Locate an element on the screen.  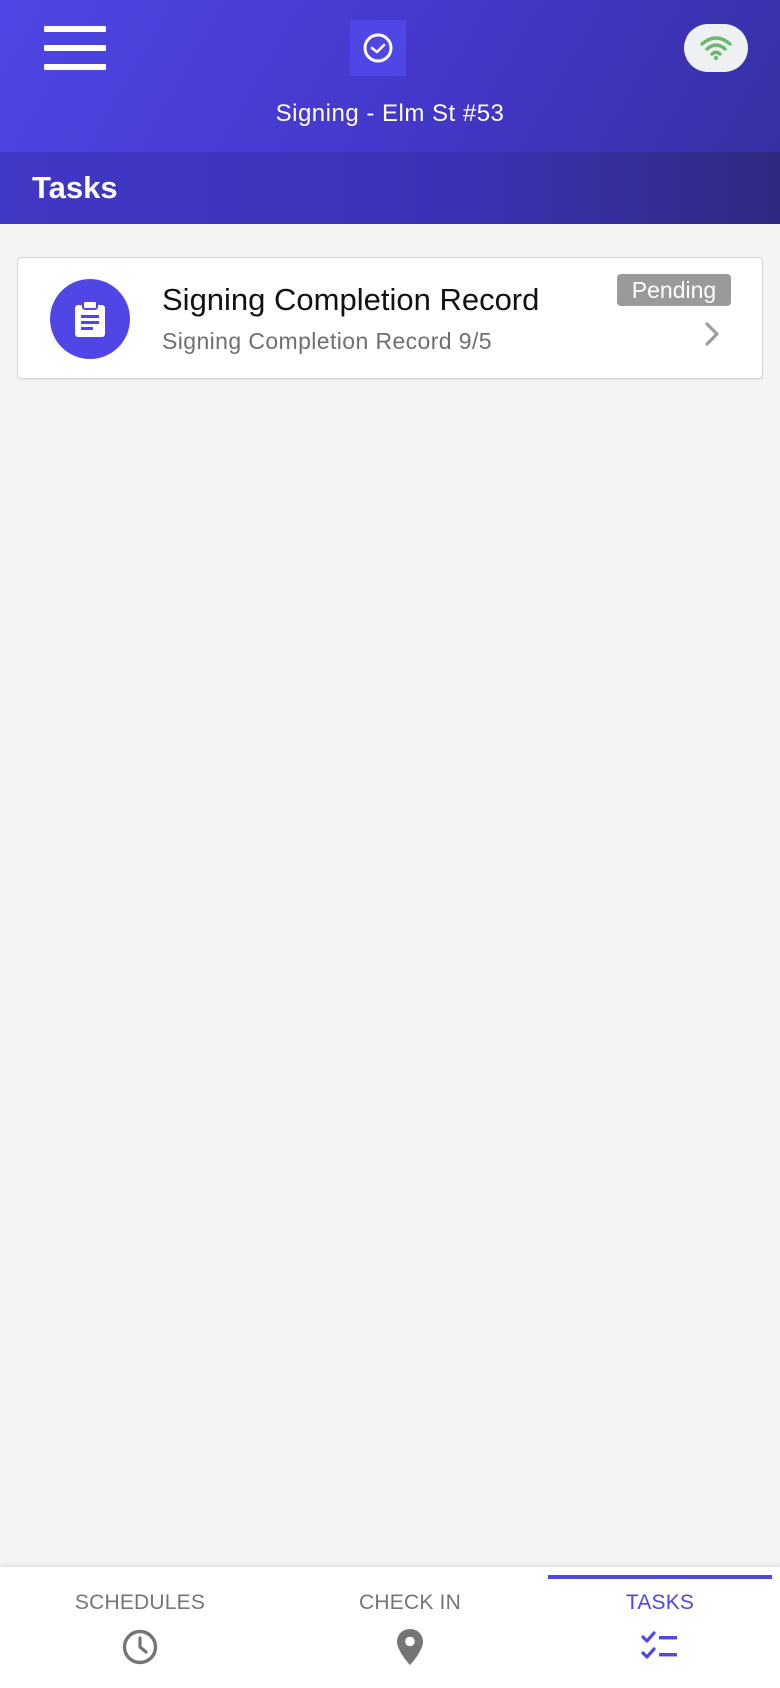
nav-tab-check-in: CHECK IN is located at coordinates (410, 1627).